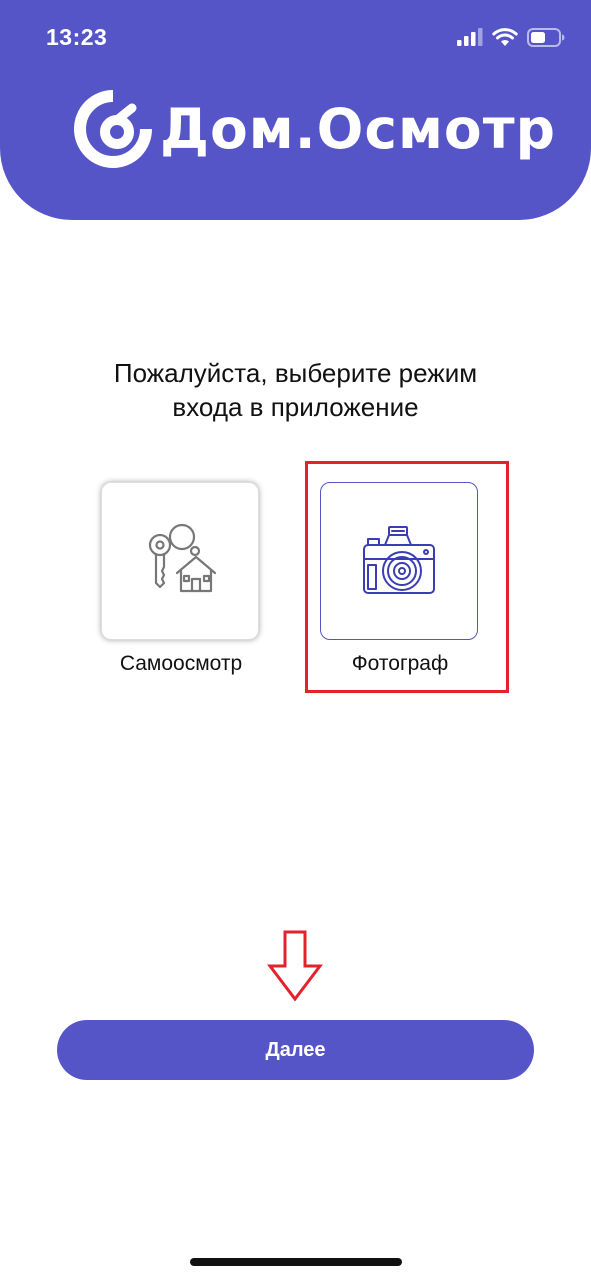  I want to click on option-label-self-inspection: Самоосмотр, so click(181, 663).